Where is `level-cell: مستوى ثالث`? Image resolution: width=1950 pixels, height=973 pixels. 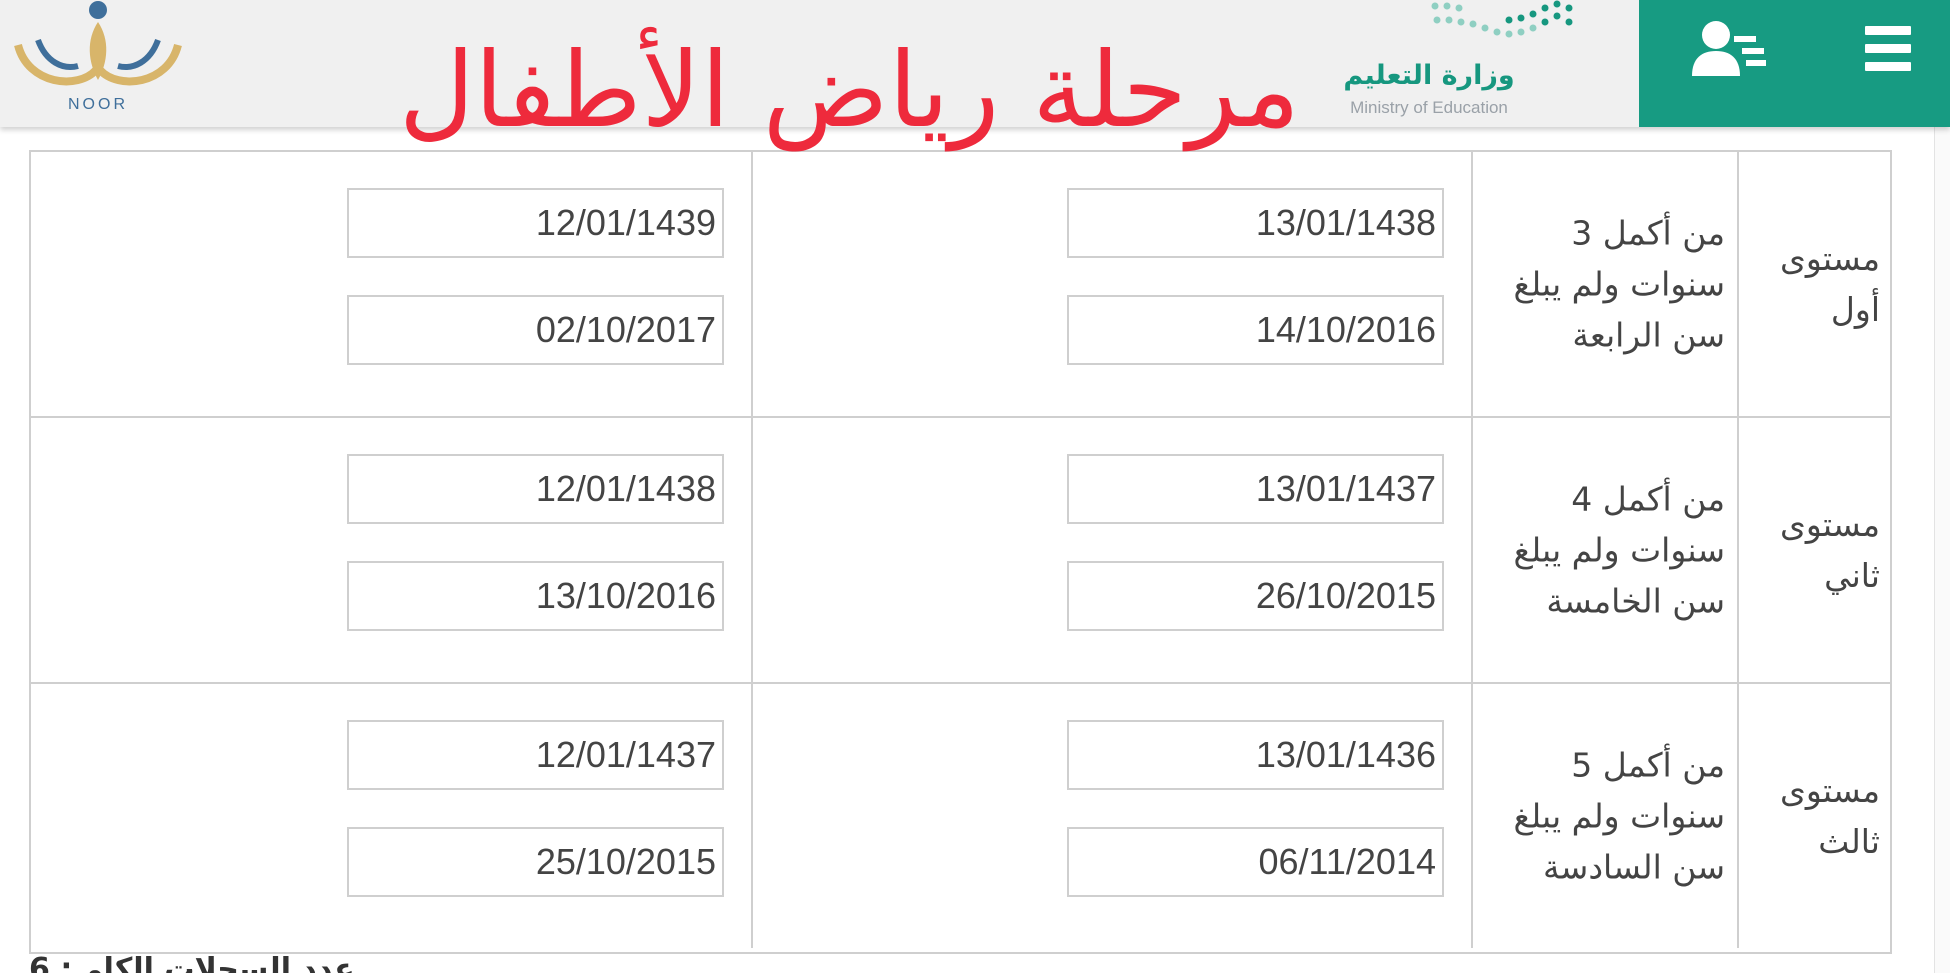
level-cell: مستوى ثالث is located at coordinates (1813, 816).